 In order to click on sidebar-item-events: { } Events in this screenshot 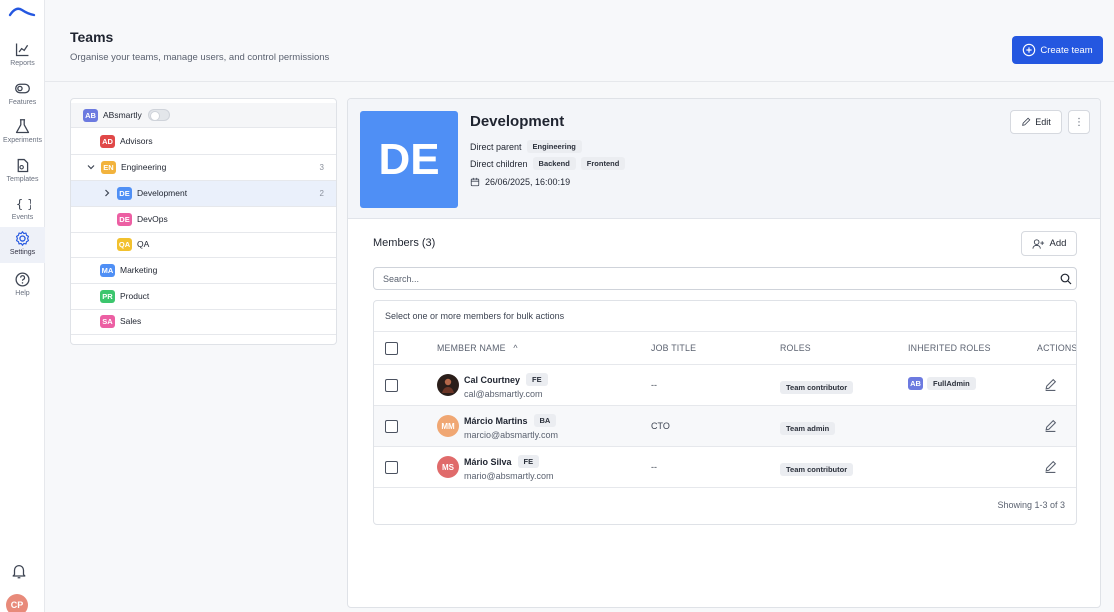, I will do `click(22, 210)`.